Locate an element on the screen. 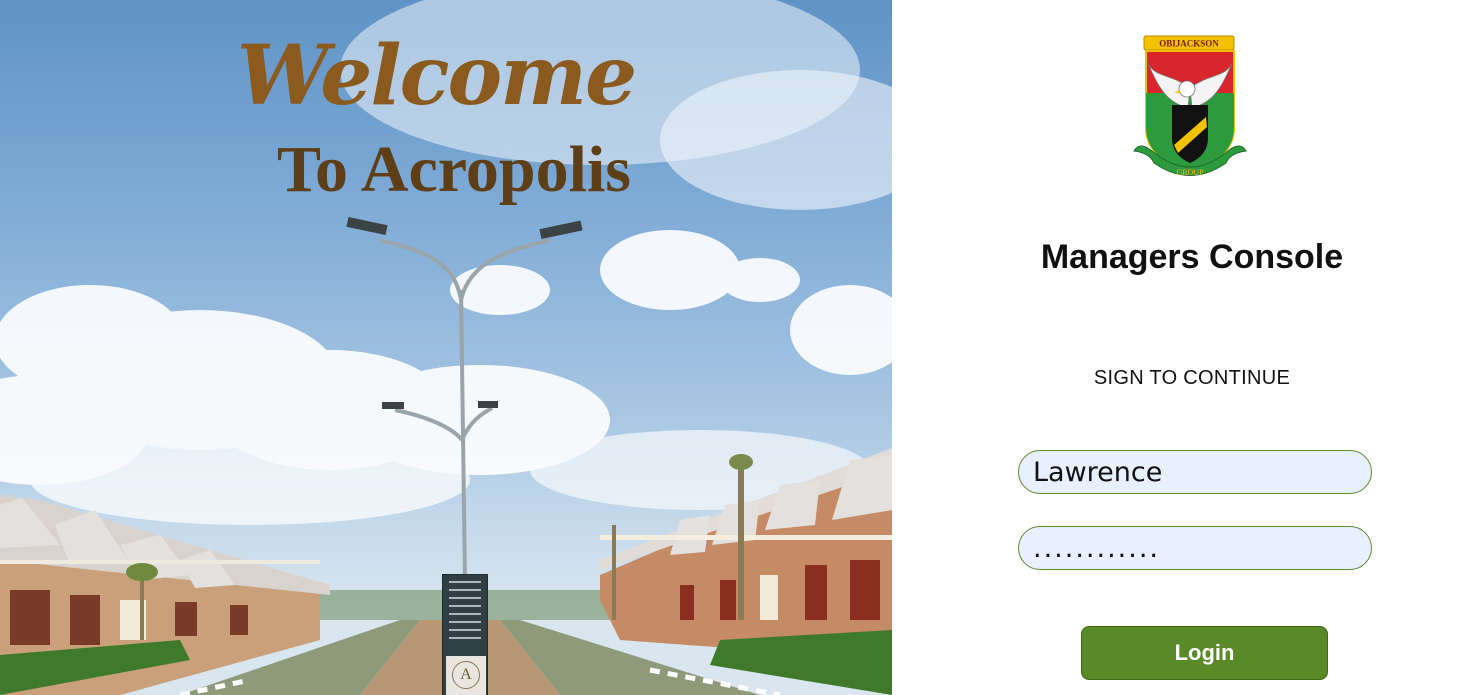 This screenshot has width=1472, height=695. console-title: Managers Console is located at coordinates (1192, 257).